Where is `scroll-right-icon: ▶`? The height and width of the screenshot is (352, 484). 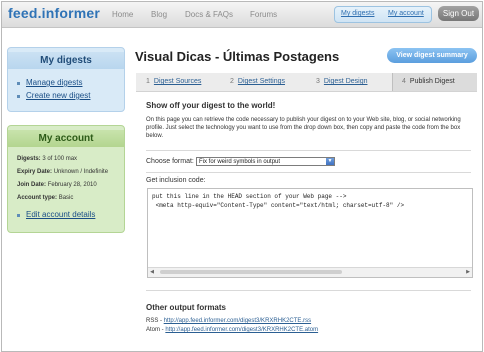
scroll-right-icon: ▶ is located at coordinates (468, 272).